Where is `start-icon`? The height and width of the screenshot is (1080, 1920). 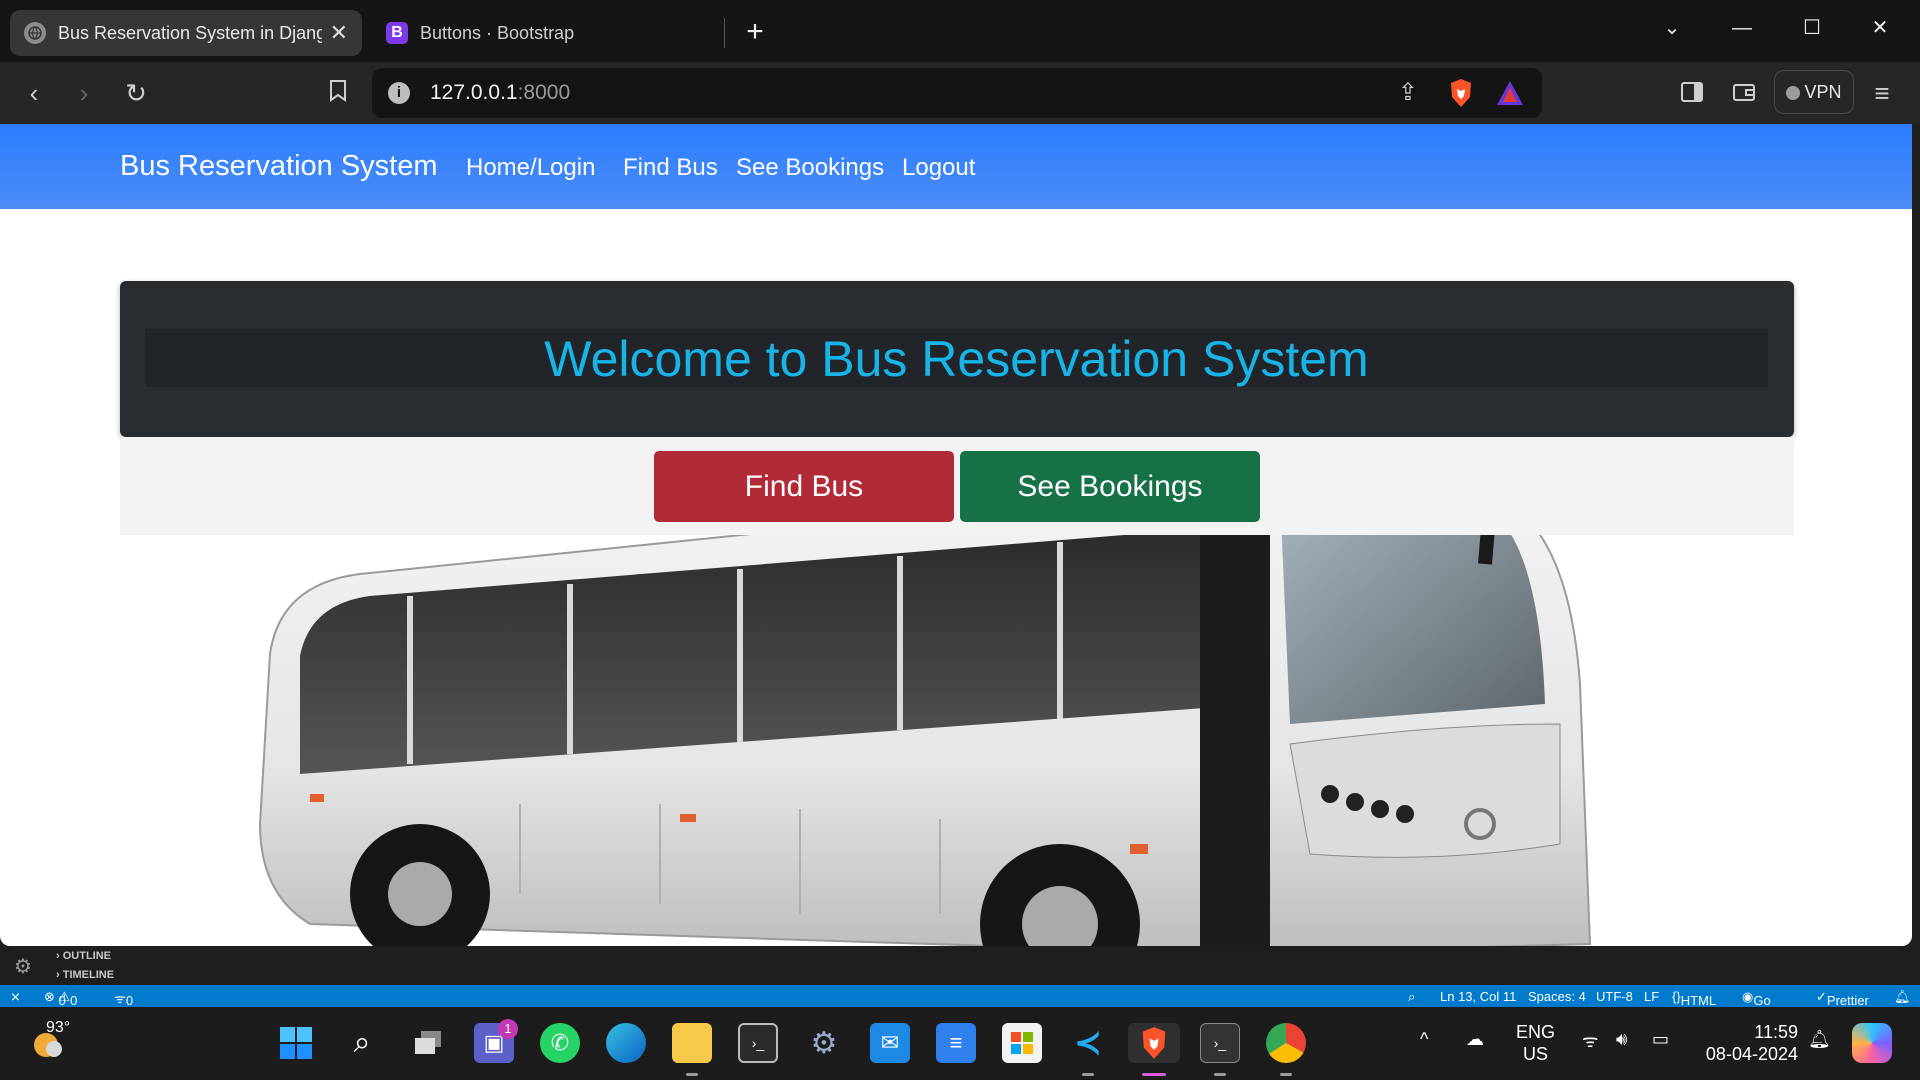
start-icon is located at coordinates (296, 1043).